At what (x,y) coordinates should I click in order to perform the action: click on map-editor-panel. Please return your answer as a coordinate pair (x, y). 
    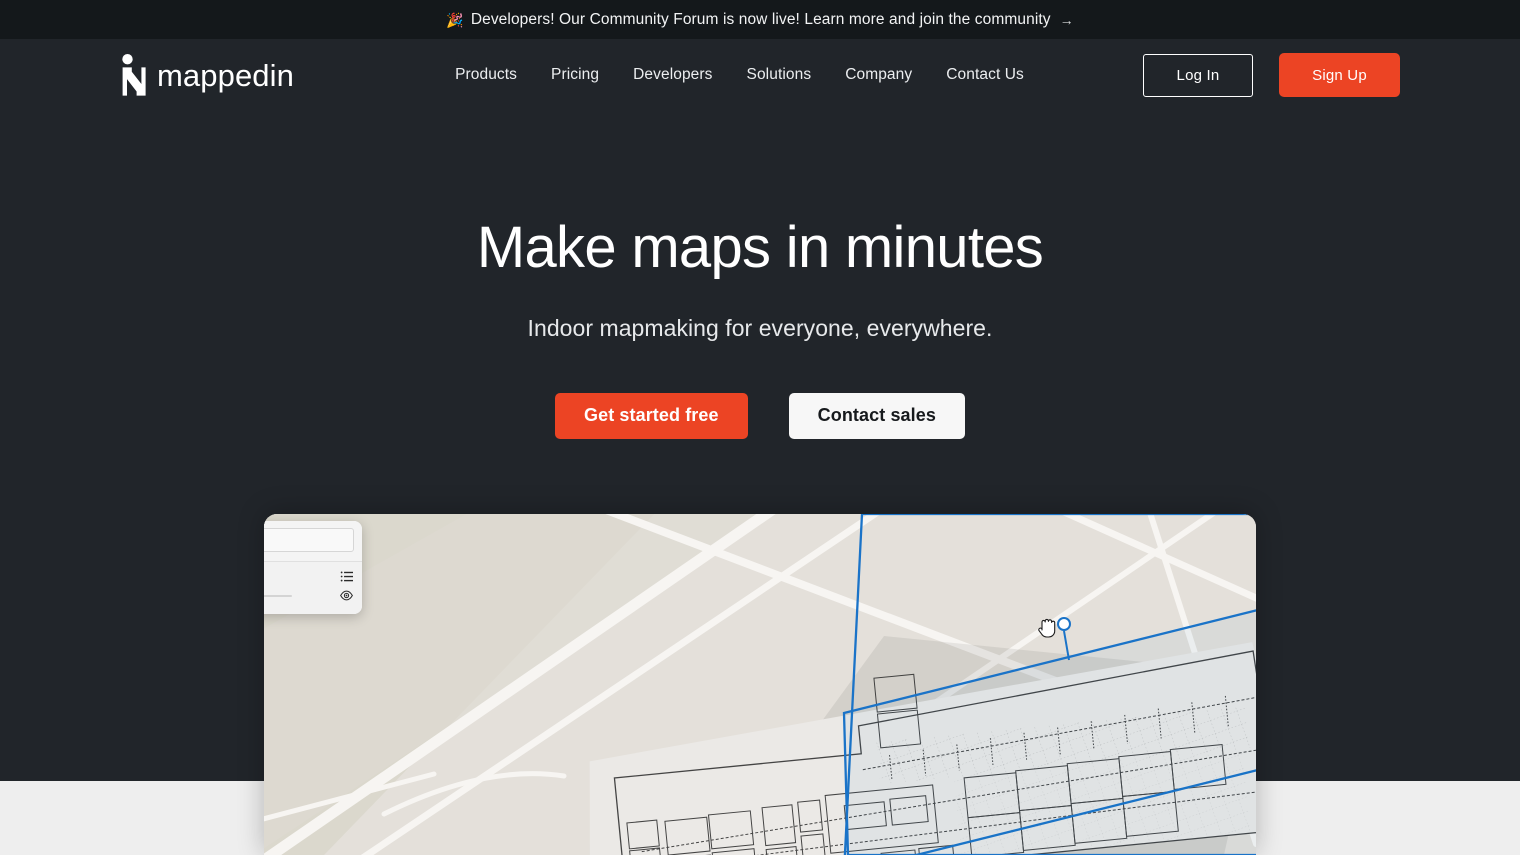
    Looking at the image, I should click on (313, 567).